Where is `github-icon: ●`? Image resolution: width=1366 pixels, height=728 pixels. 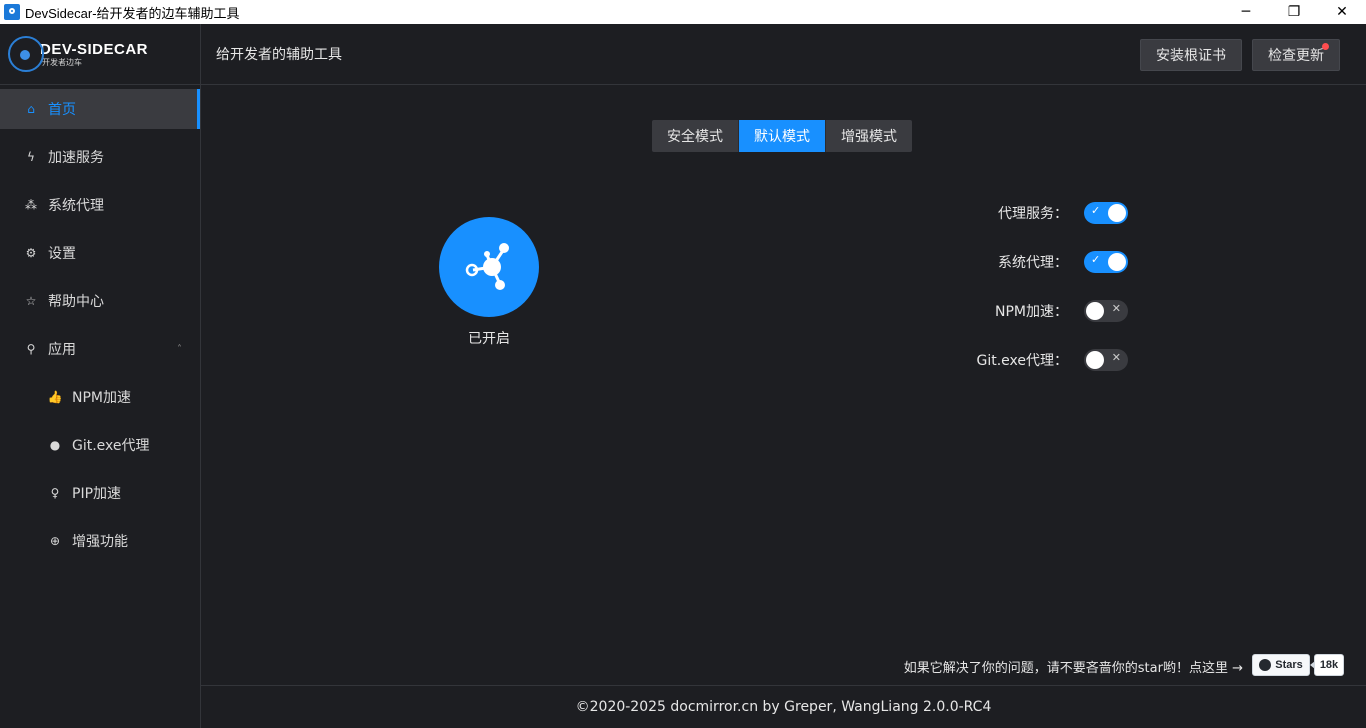
github-icon: ● is located at coordinates (55, 445).